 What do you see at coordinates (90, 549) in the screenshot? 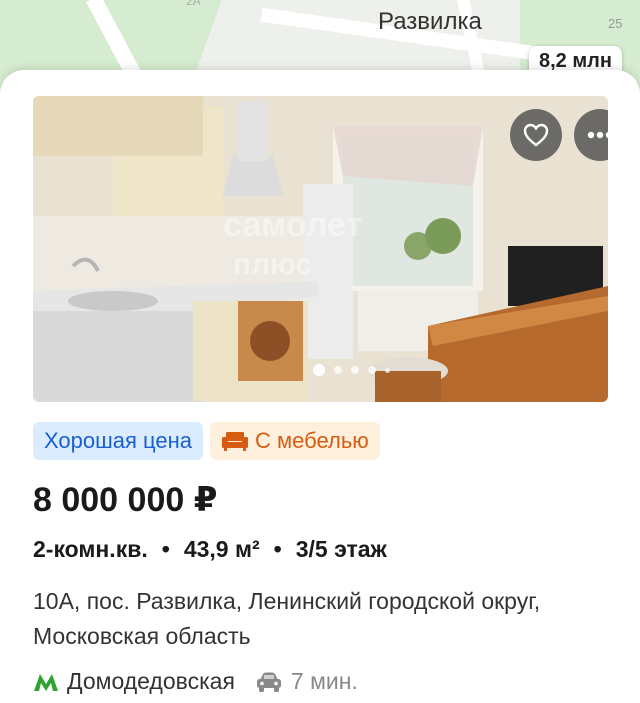
I see `rooms-value: 2-комн.кв.` at bounding box center [90, 549].